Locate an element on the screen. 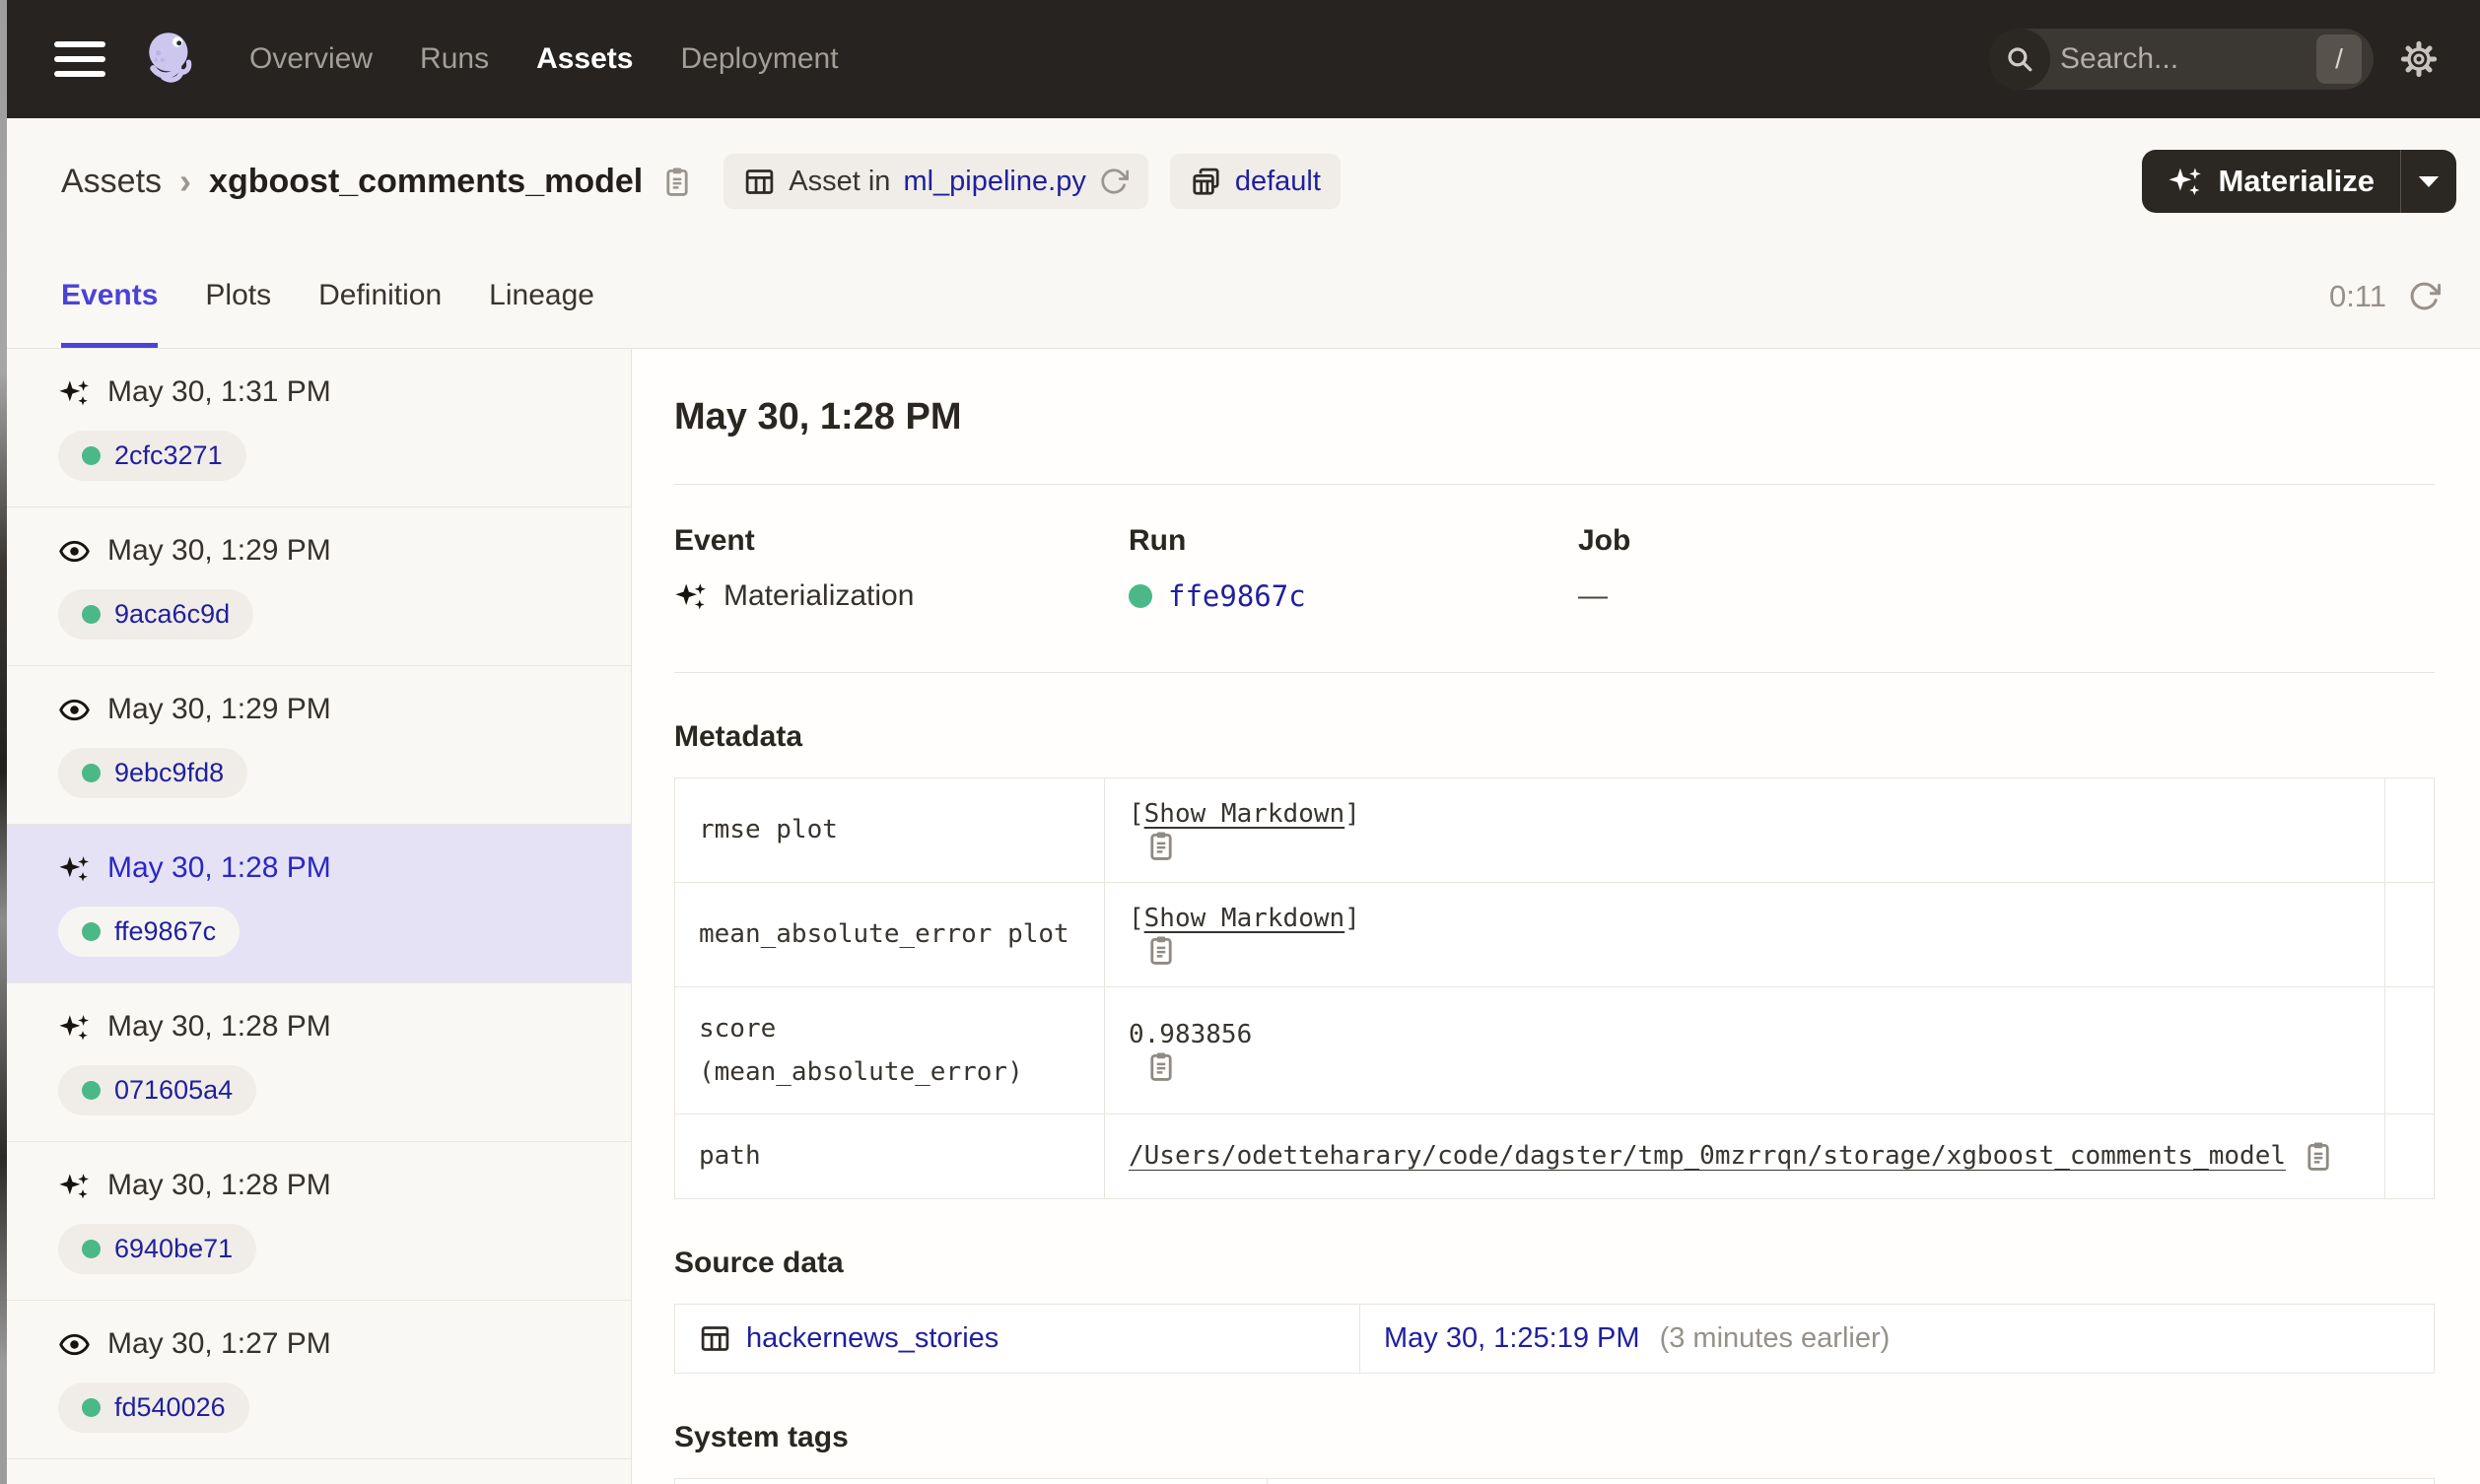  run-id-link: 9aca6c9d is located at coordinates (172, 614).